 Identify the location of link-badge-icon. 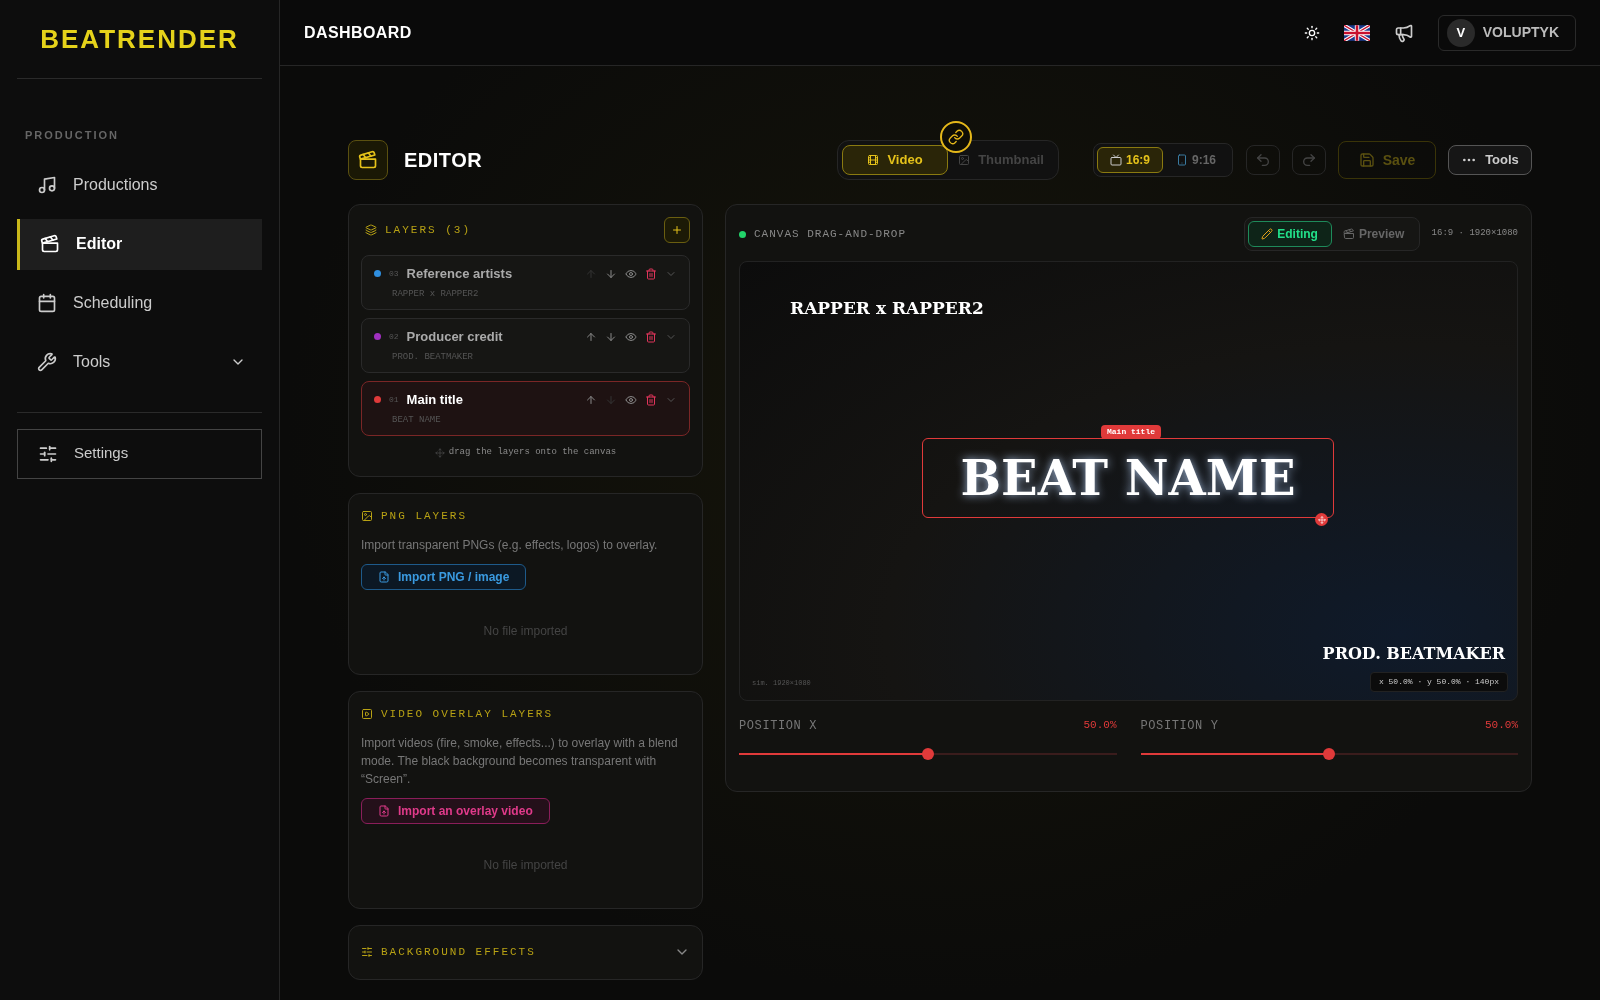
(956, 137).